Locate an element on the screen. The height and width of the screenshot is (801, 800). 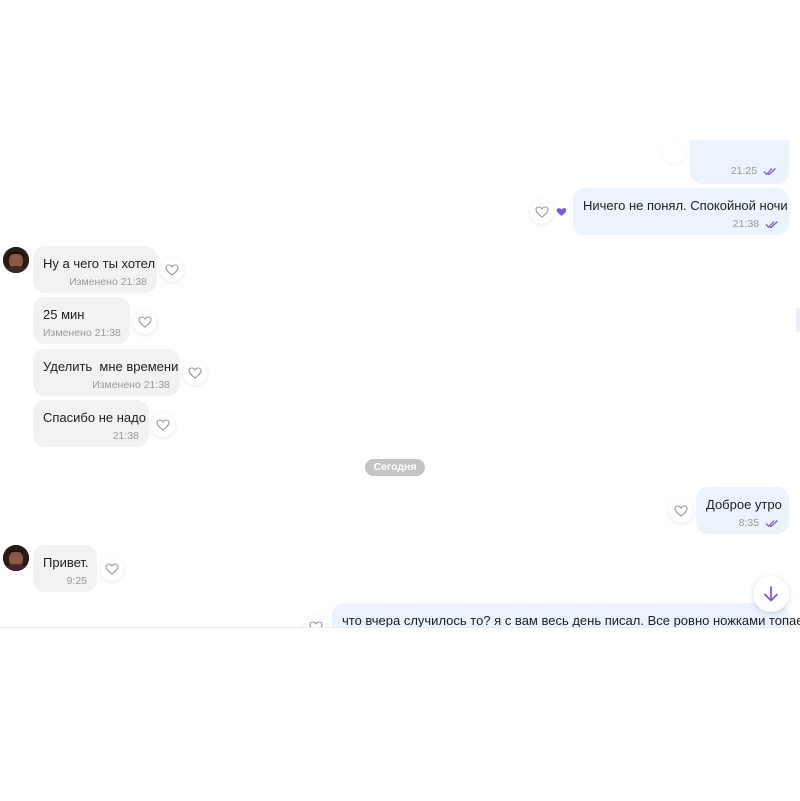
message-time: 8:35 is located at coordinates (749, 523).